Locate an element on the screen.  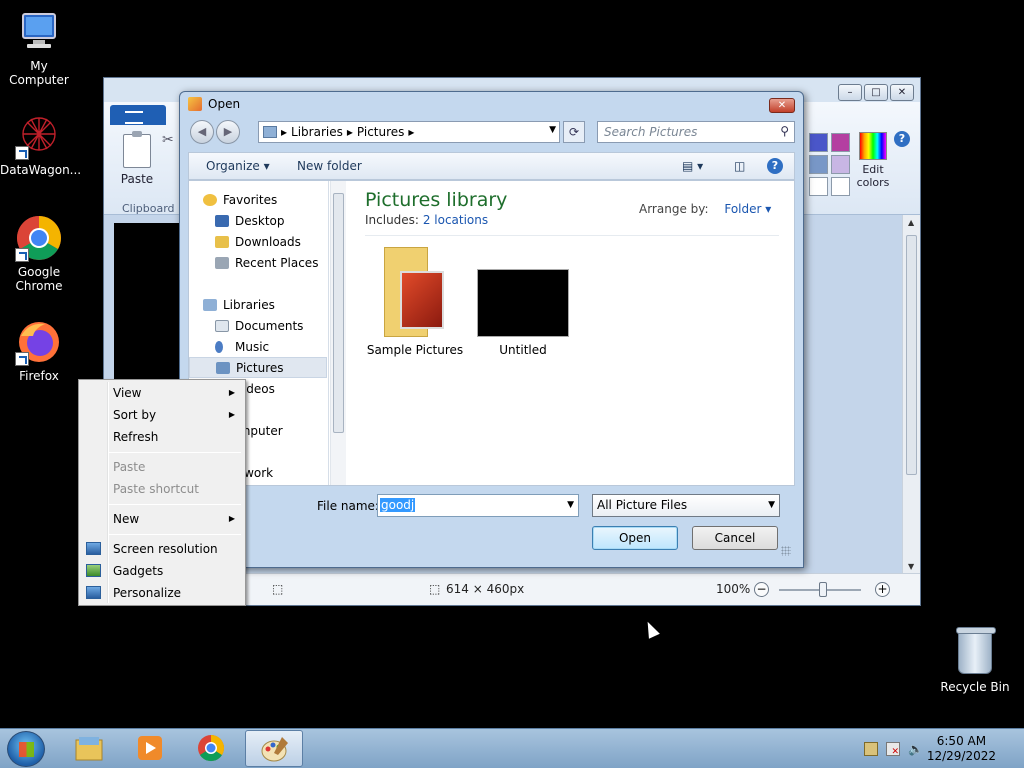
scroll-down-icon: ▼ is located at coordinates (911, 566).